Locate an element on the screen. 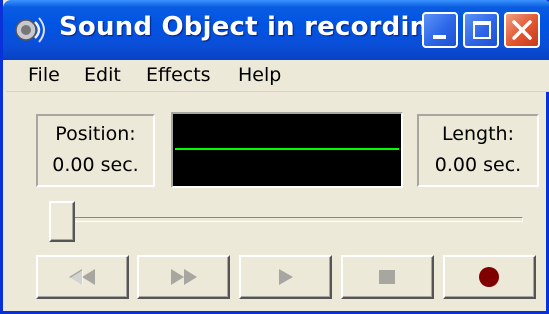 Image resolution: width=549 pixels, height=314 pixels. waveform-display is located at coordinates (287, 150).